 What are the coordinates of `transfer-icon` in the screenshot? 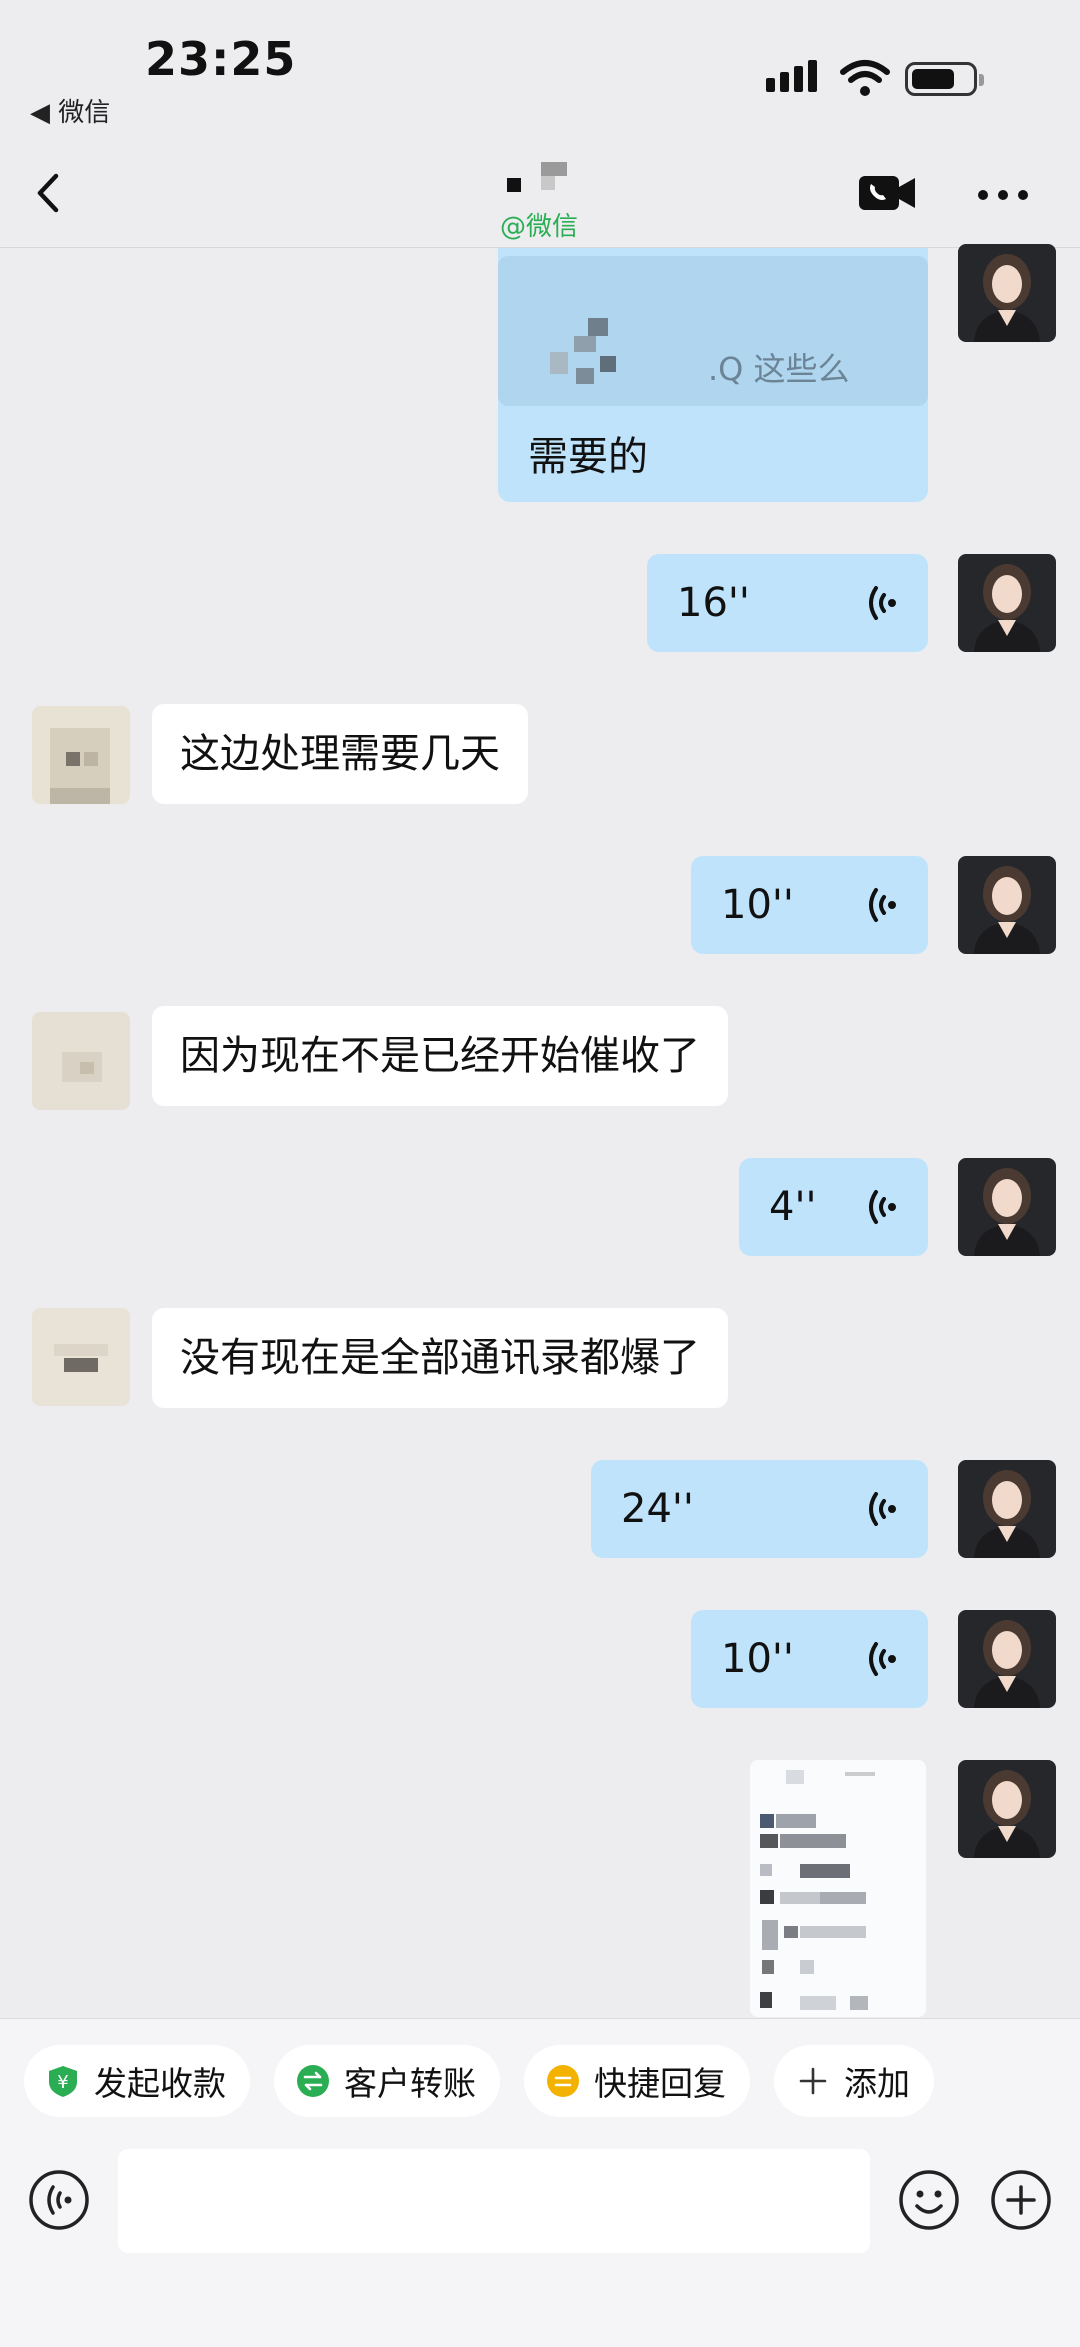 It's located at (313, 2081).